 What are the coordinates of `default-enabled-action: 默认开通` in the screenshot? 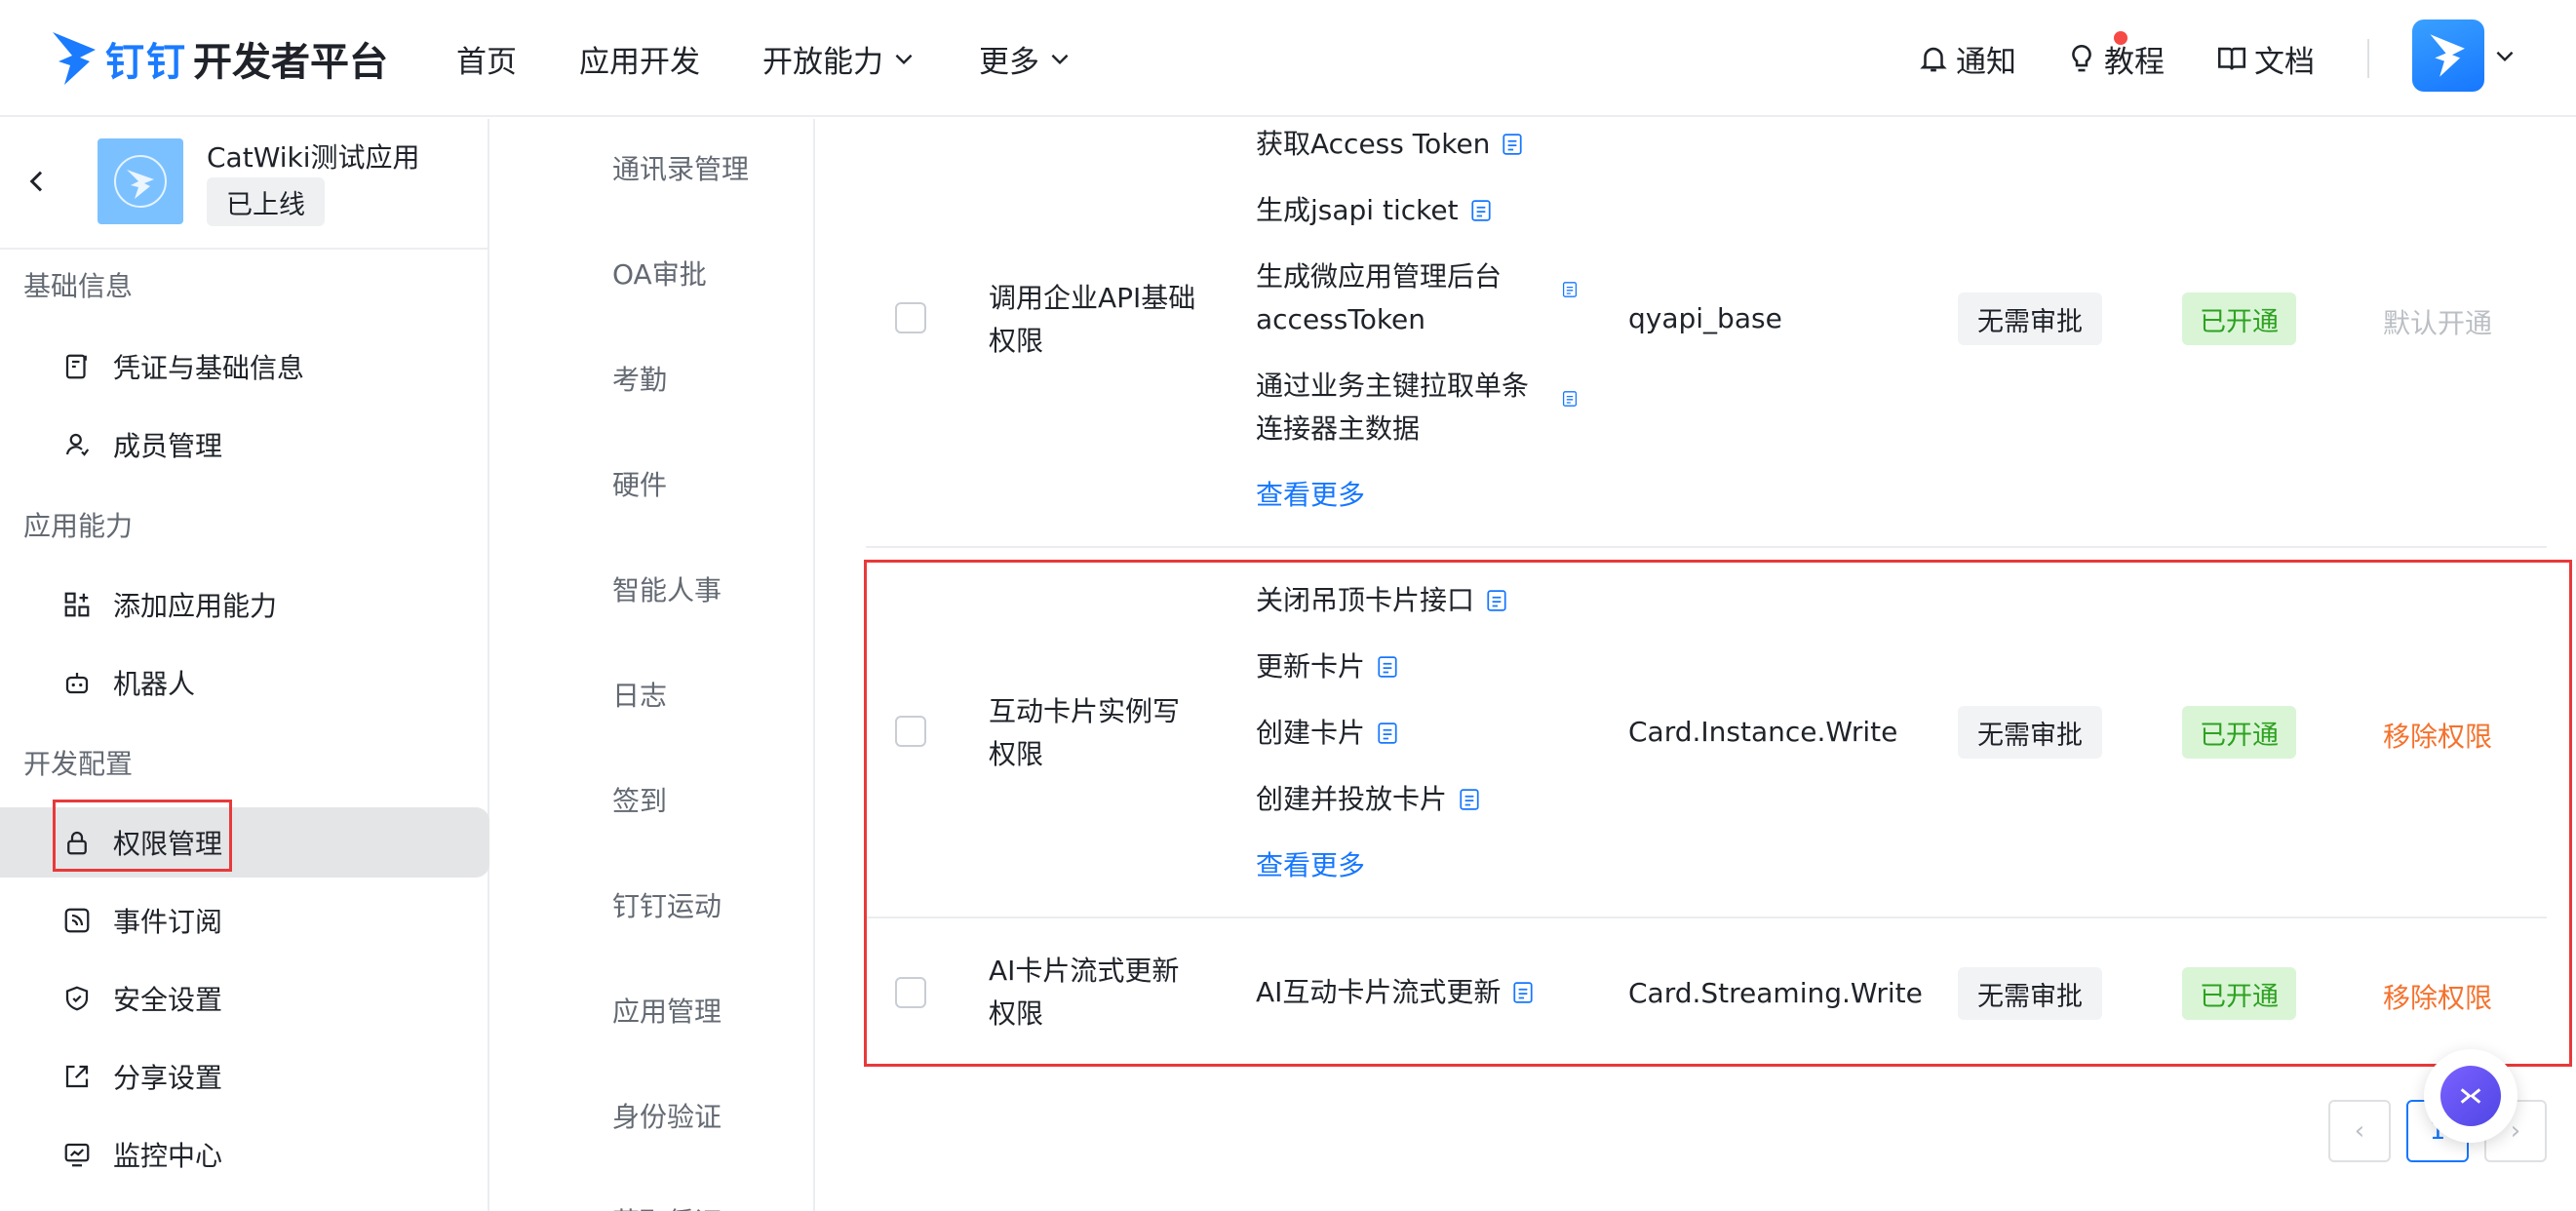 It's located at (2438, 323).